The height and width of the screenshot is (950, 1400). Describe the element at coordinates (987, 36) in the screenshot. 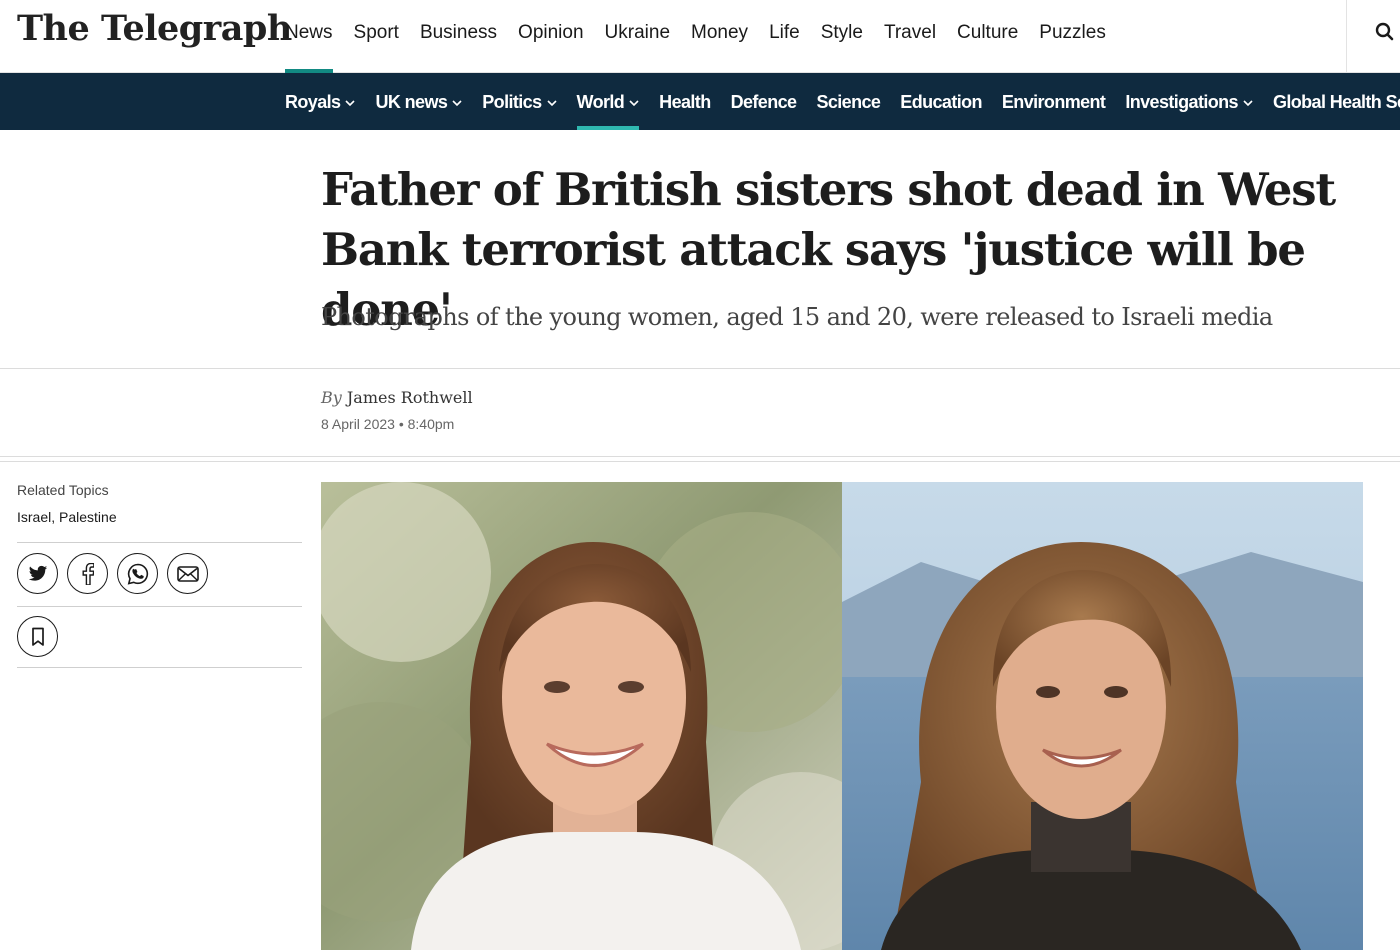

I see `nav-item-culture: Culture` at that location.